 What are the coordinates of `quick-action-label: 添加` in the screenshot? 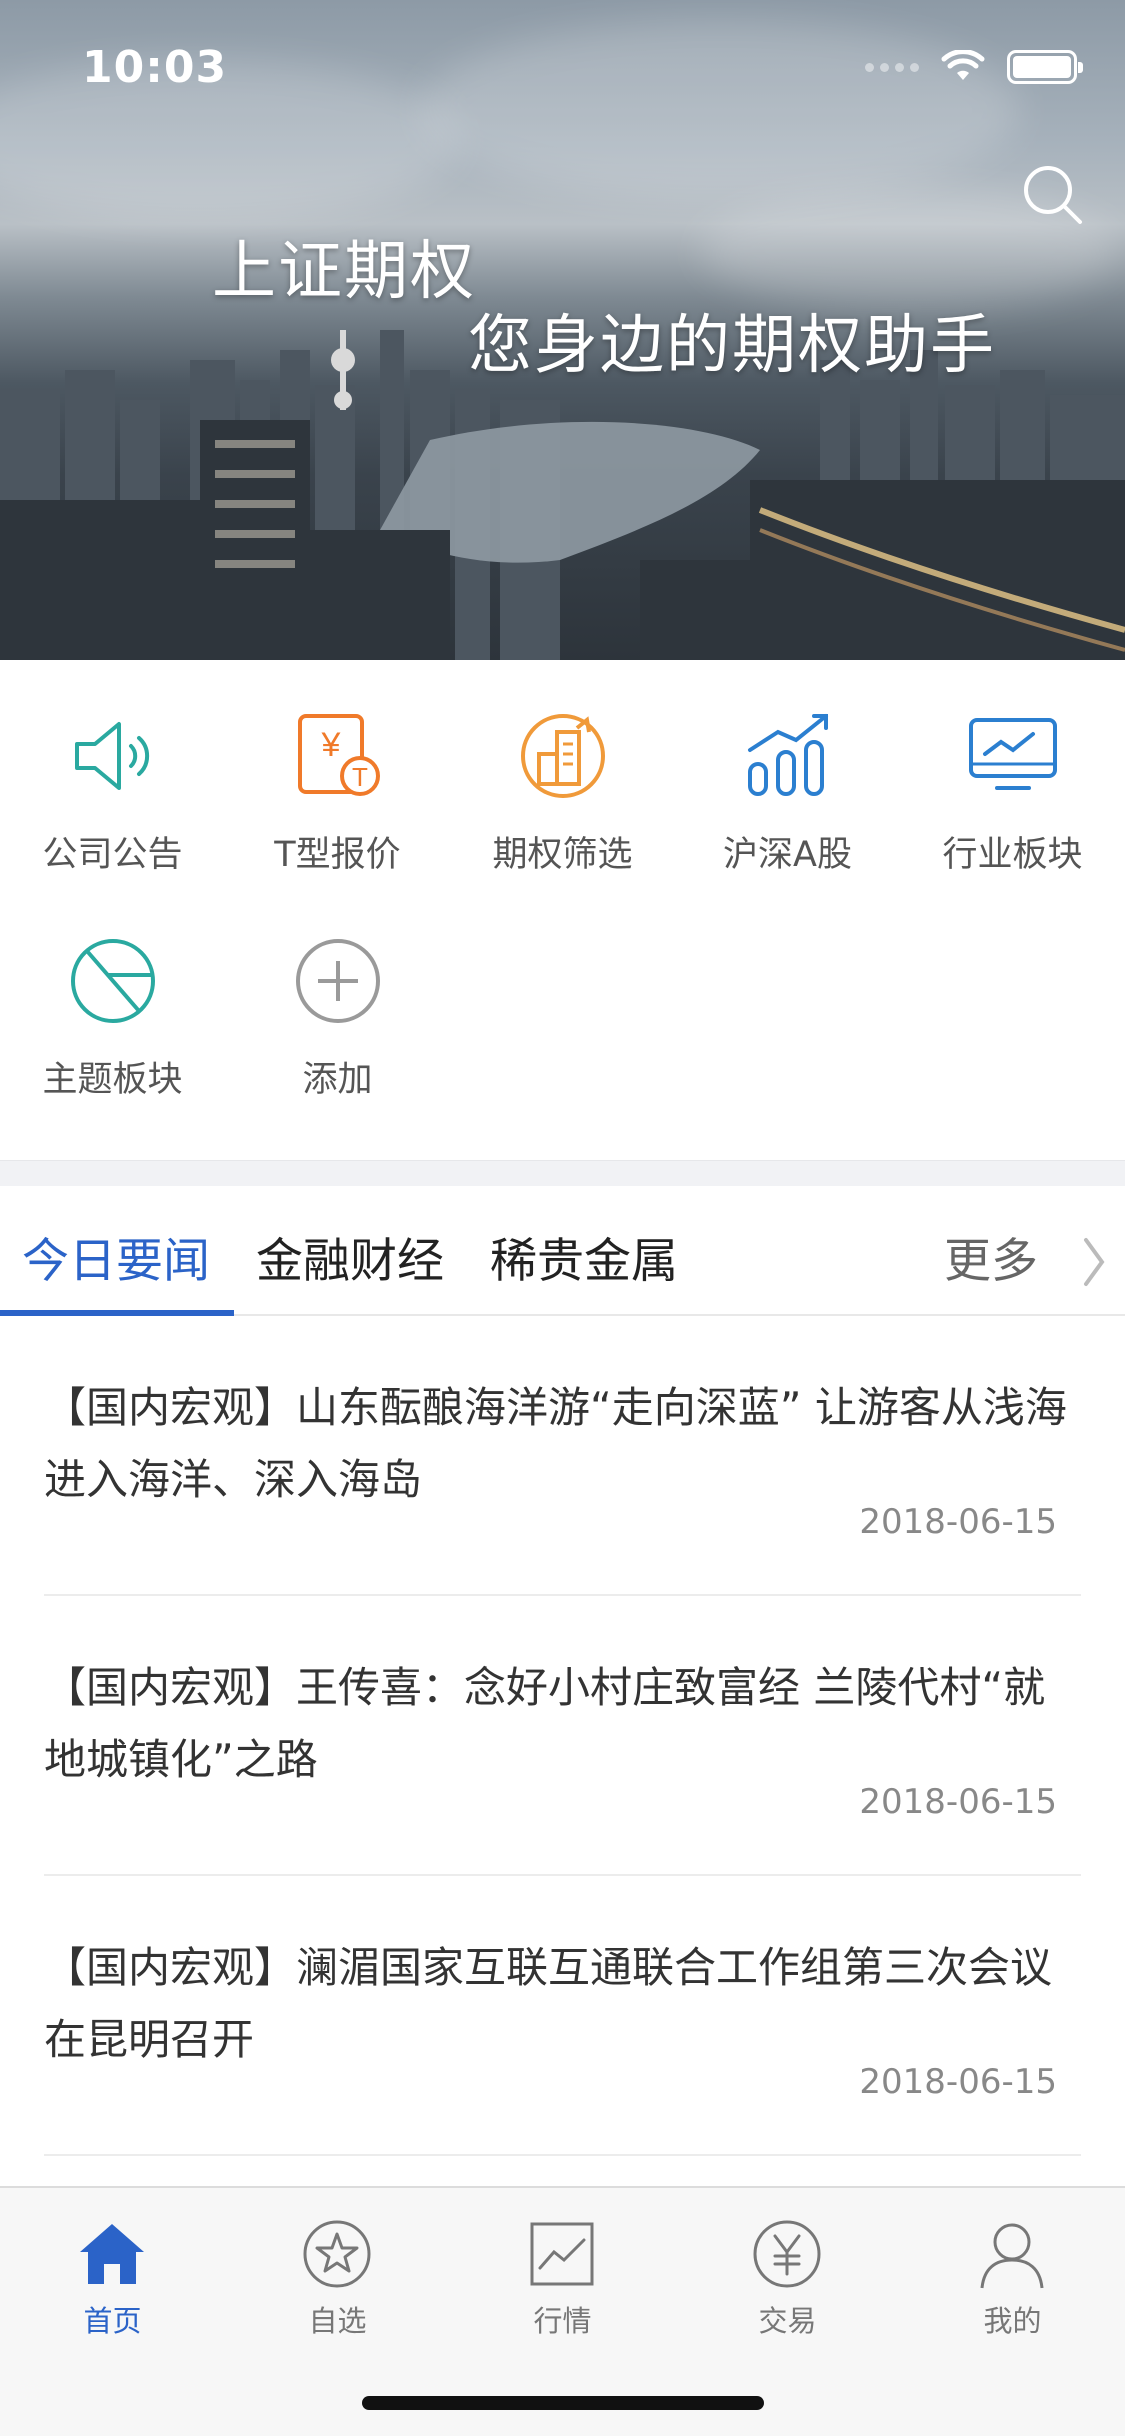 It's located at (337, 1080).